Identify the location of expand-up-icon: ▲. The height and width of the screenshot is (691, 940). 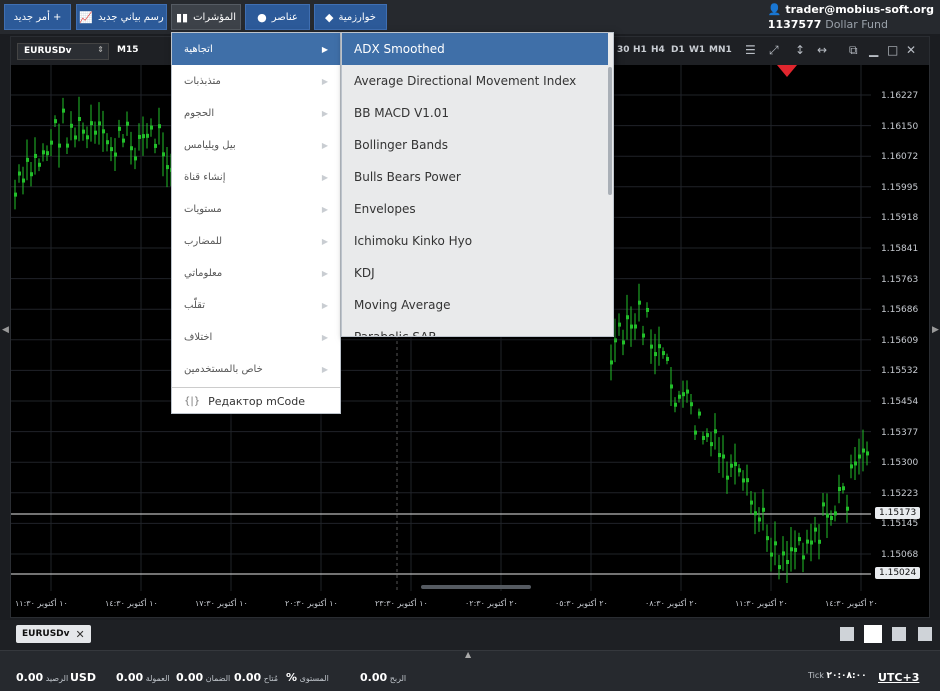
(468, 654).